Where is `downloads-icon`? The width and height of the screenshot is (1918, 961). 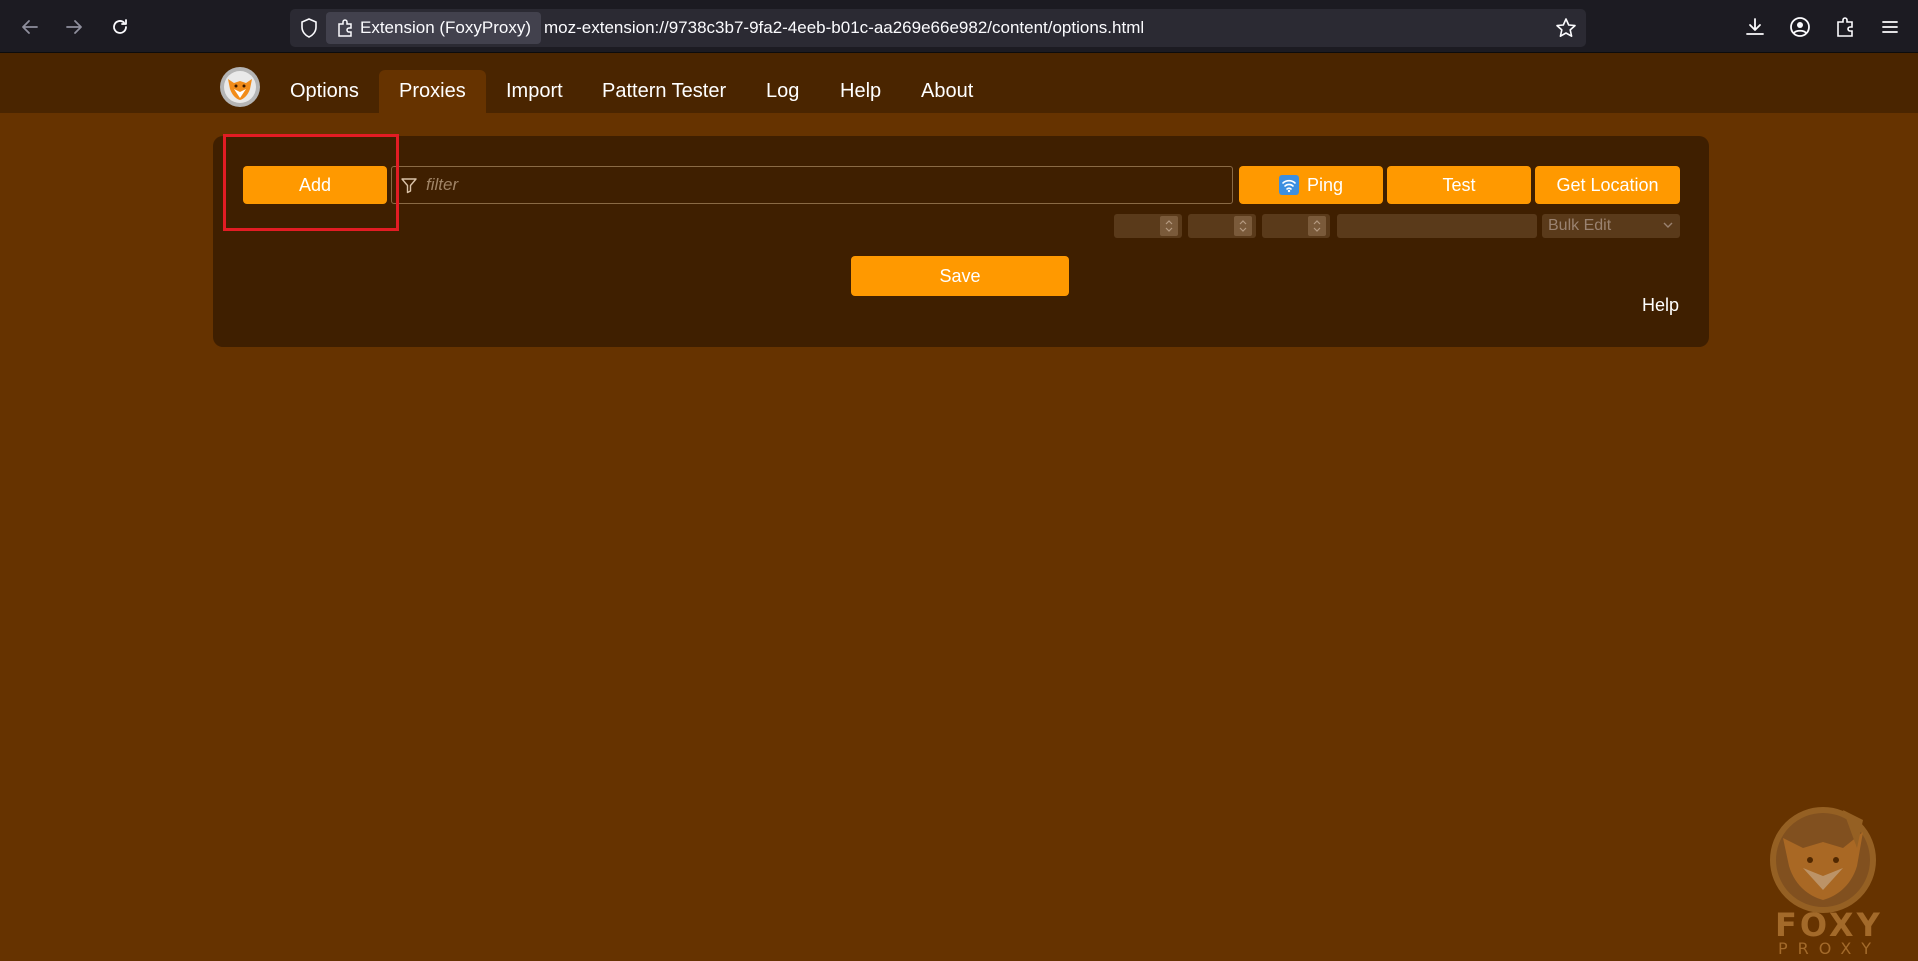 downloads-icon is located at coordinates (1755, 27).